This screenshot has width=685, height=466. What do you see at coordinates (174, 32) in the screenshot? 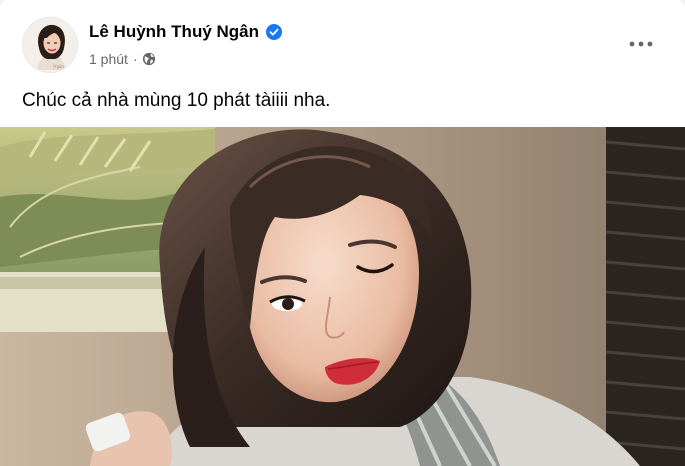
I see `author-name: Lê Huỳnh Thuý Ngân` at bounding box center [174, 32].